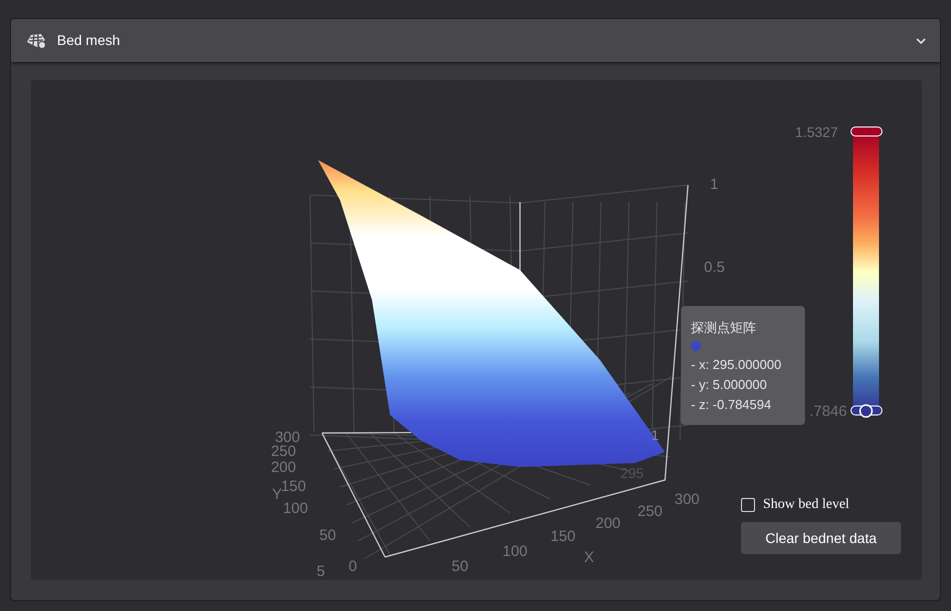 The height and width of the screenshot is (611, 951). Describe the element at coordinates (828, 411) in the screenshot. I see `scale-min-label: .7846` at that location.